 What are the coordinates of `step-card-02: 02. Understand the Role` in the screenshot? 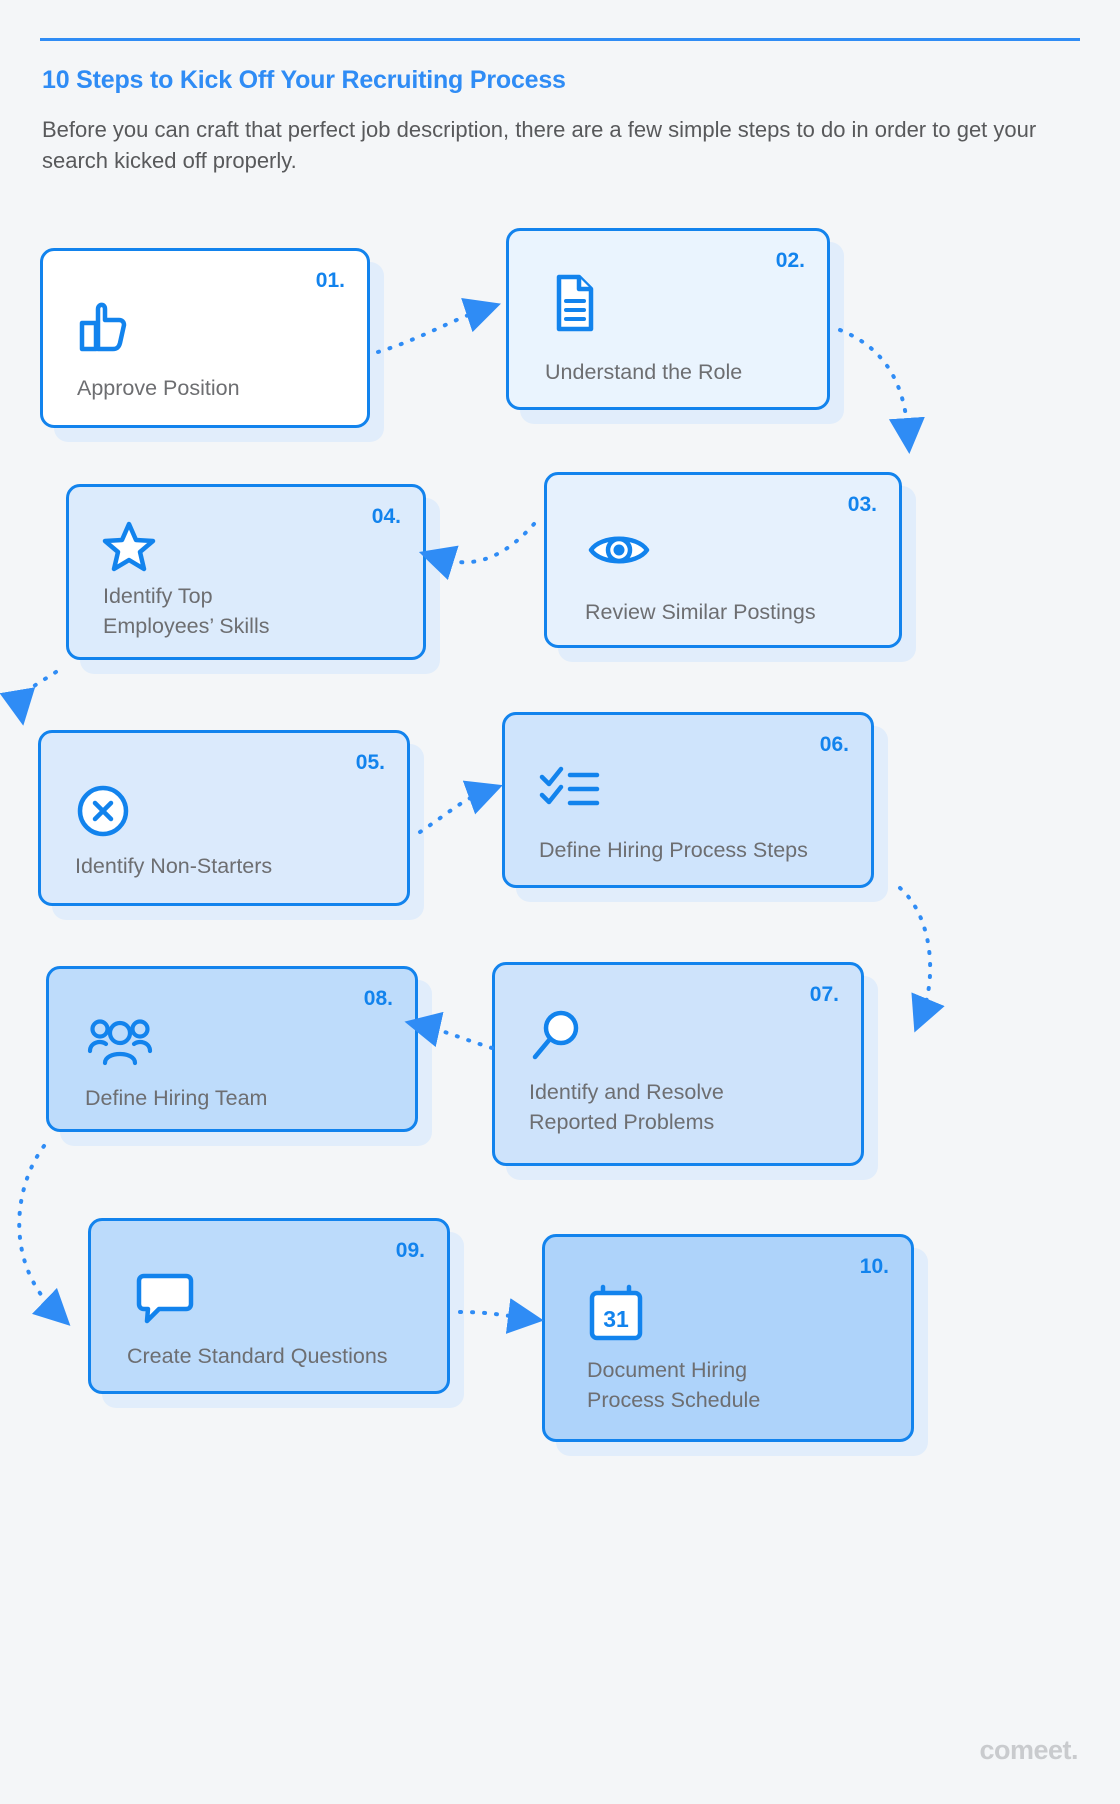 It's located at (675, 326).